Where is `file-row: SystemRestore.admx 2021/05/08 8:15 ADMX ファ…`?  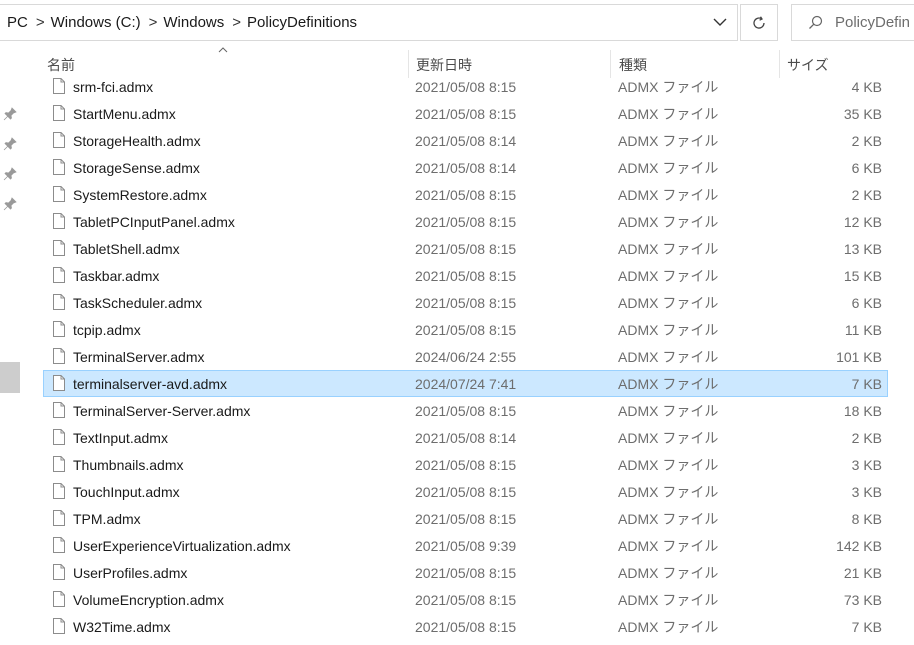 file-row: SystemRestore.admx 2021/05/08 8:15 ADMX ファ… is located at coordinates (465, 194).